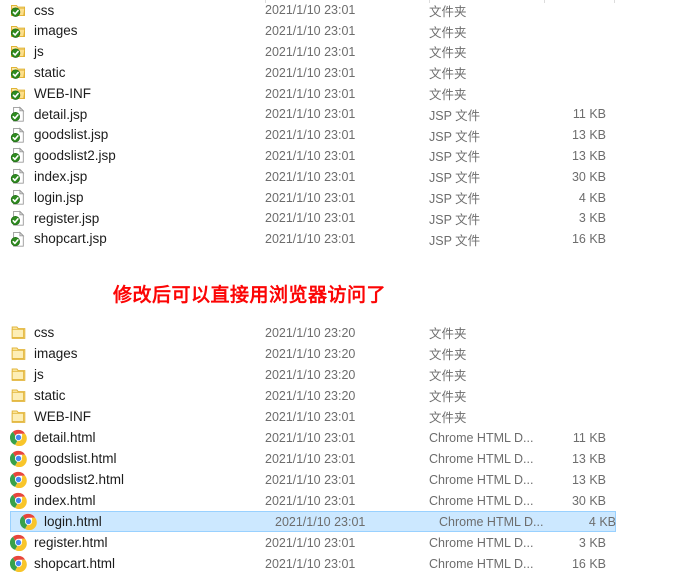 Image resolution: width=681 pixels, height=580 pixels. I want to click on cell-file-size: 4 KB, so click(592, 197).